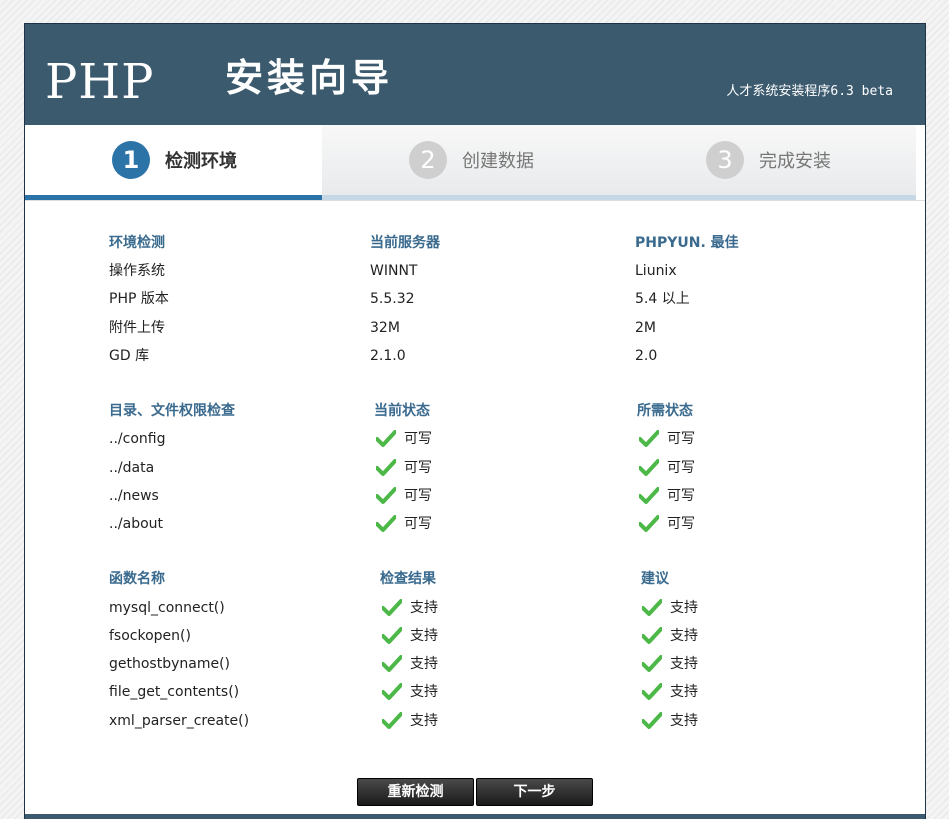  What do you see at coordinates (405, 243) in the screenshot?
I see `env-header-current: 当前服务器` at bounding box center [405, 243].